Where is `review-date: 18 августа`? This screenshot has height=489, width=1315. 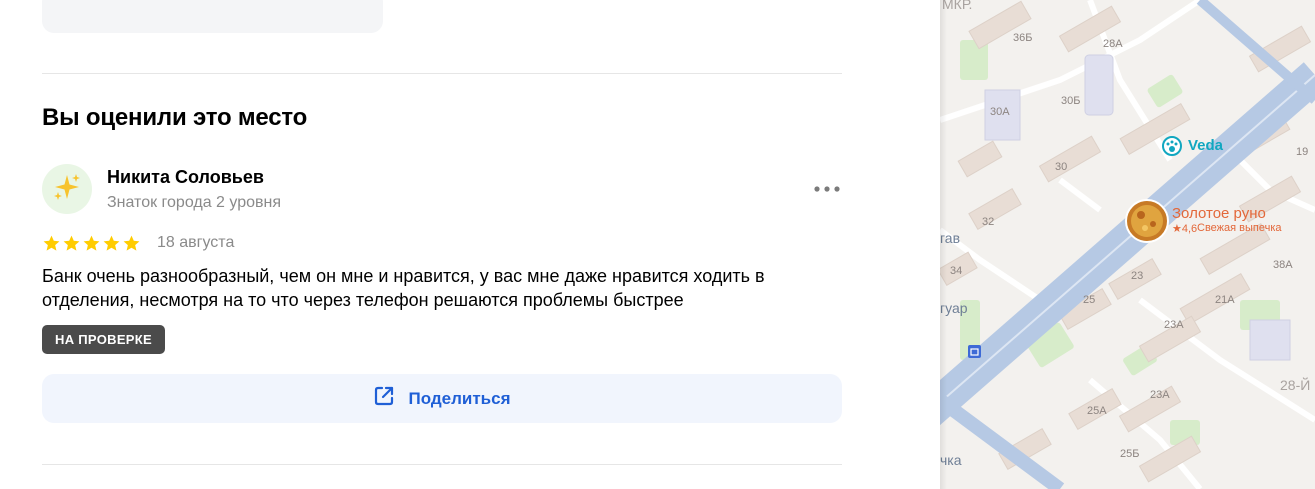
review-date: 18 августа is located at coordinates (196, 242).